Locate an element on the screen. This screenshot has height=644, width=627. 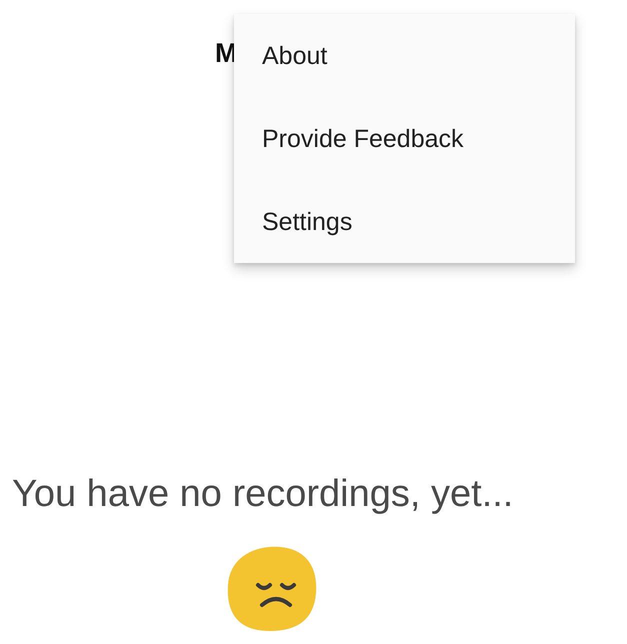
menu-item: Provide Feedback is located at coordinates (404, 138).